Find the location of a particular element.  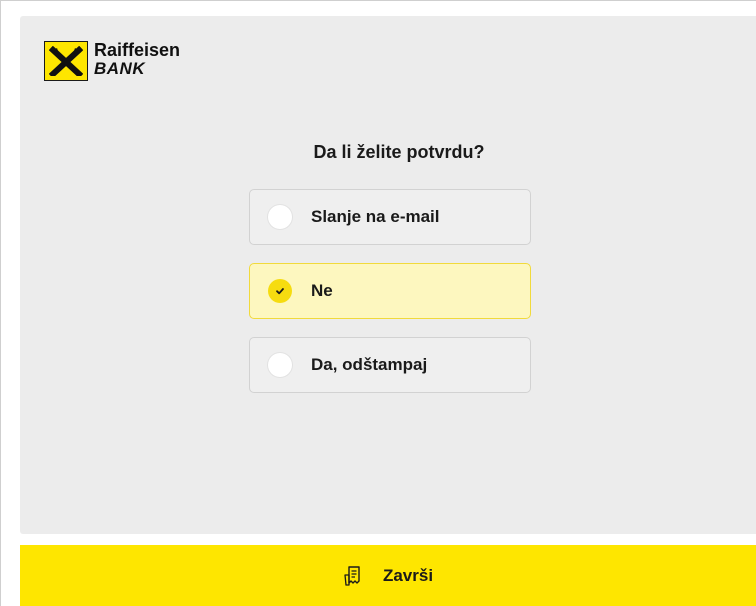

option-label: Da, odštampaj is located at coordinates (369, 364).